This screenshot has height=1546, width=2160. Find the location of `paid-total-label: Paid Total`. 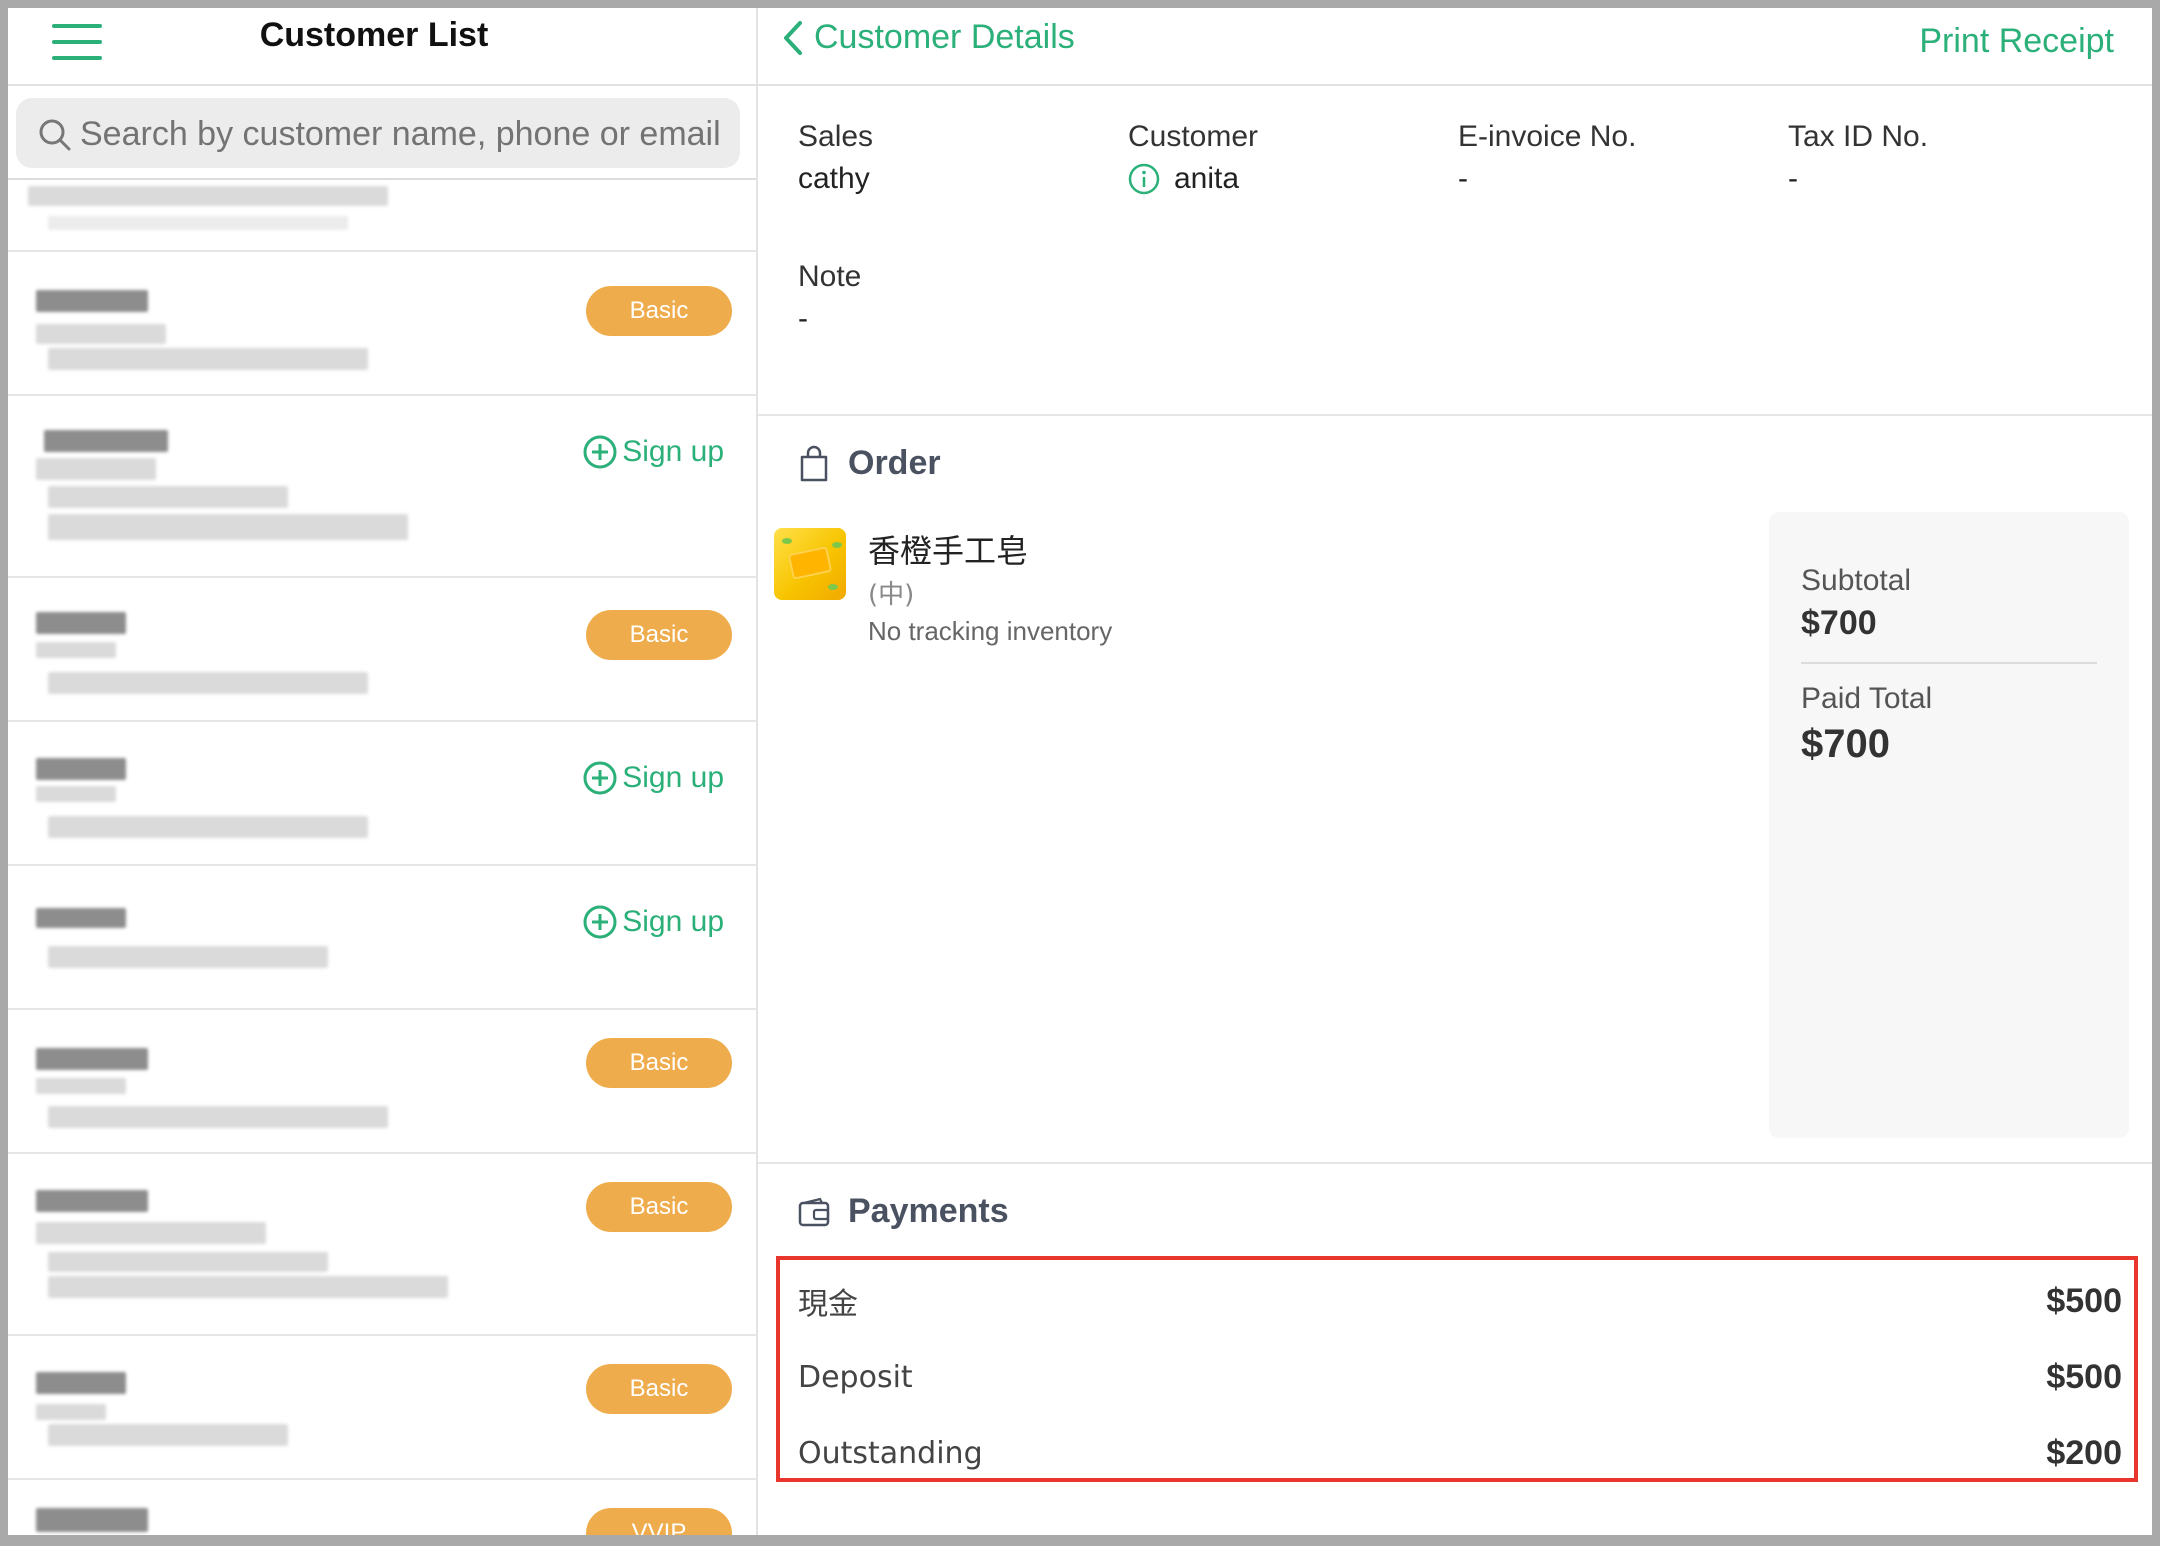

paid-total-label: Paid Total is located at coordinates (1867, 698).